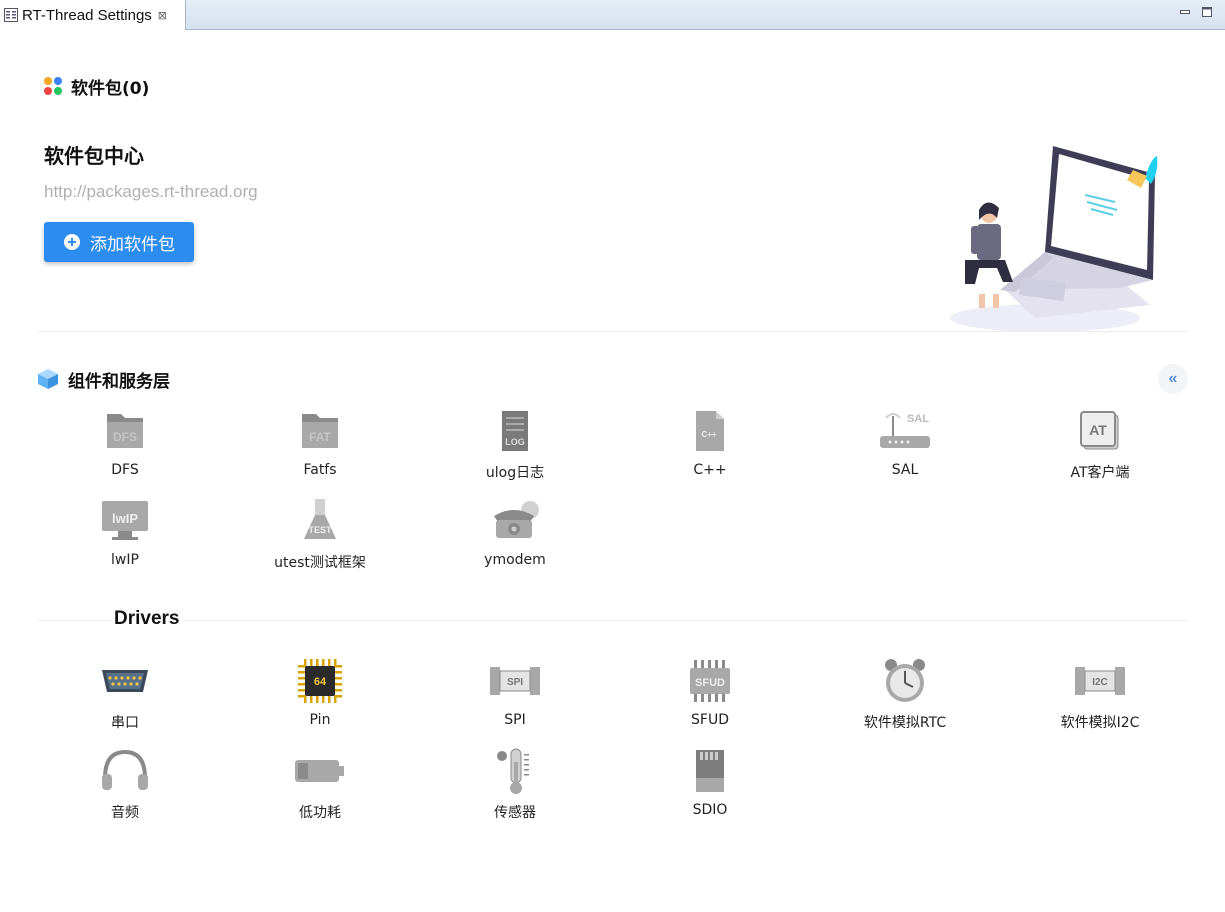 The height and width of the screenshot is (912, 1225). I want to click on i2c-chip-icon: I2C, so click(1100, 681).